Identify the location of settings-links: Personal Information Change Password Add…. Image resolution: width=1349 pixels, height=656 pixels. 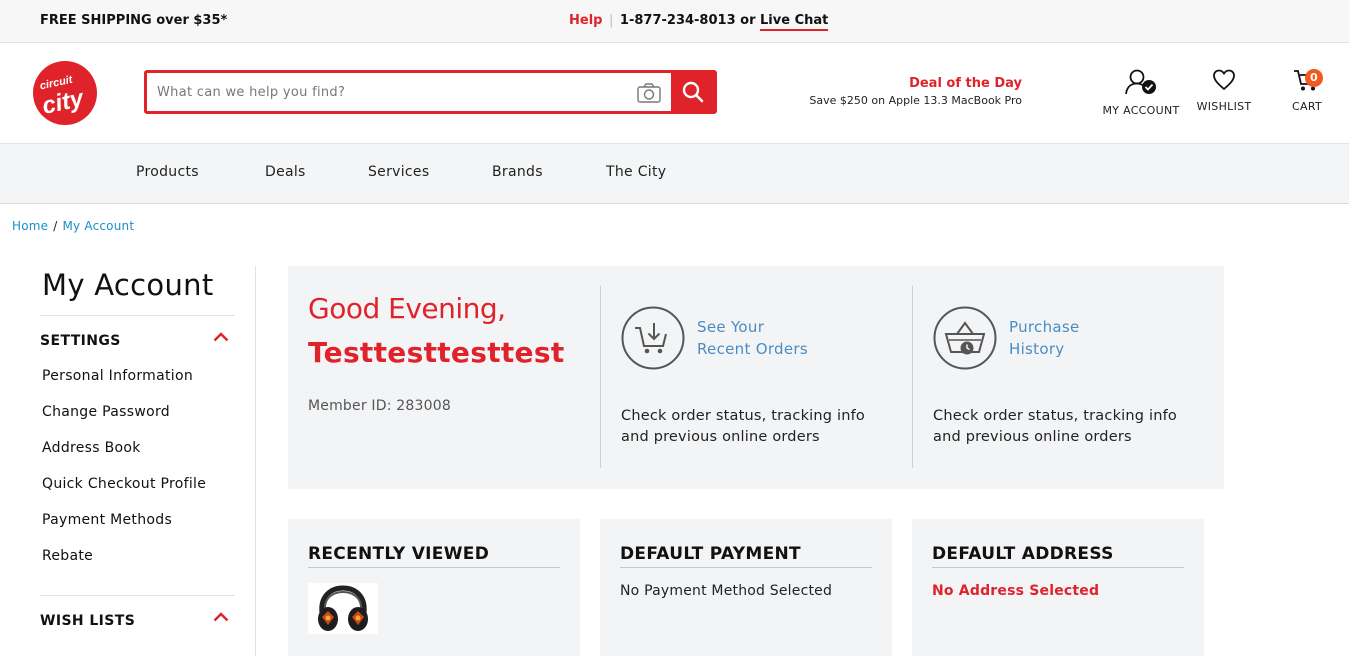
(137, 467).